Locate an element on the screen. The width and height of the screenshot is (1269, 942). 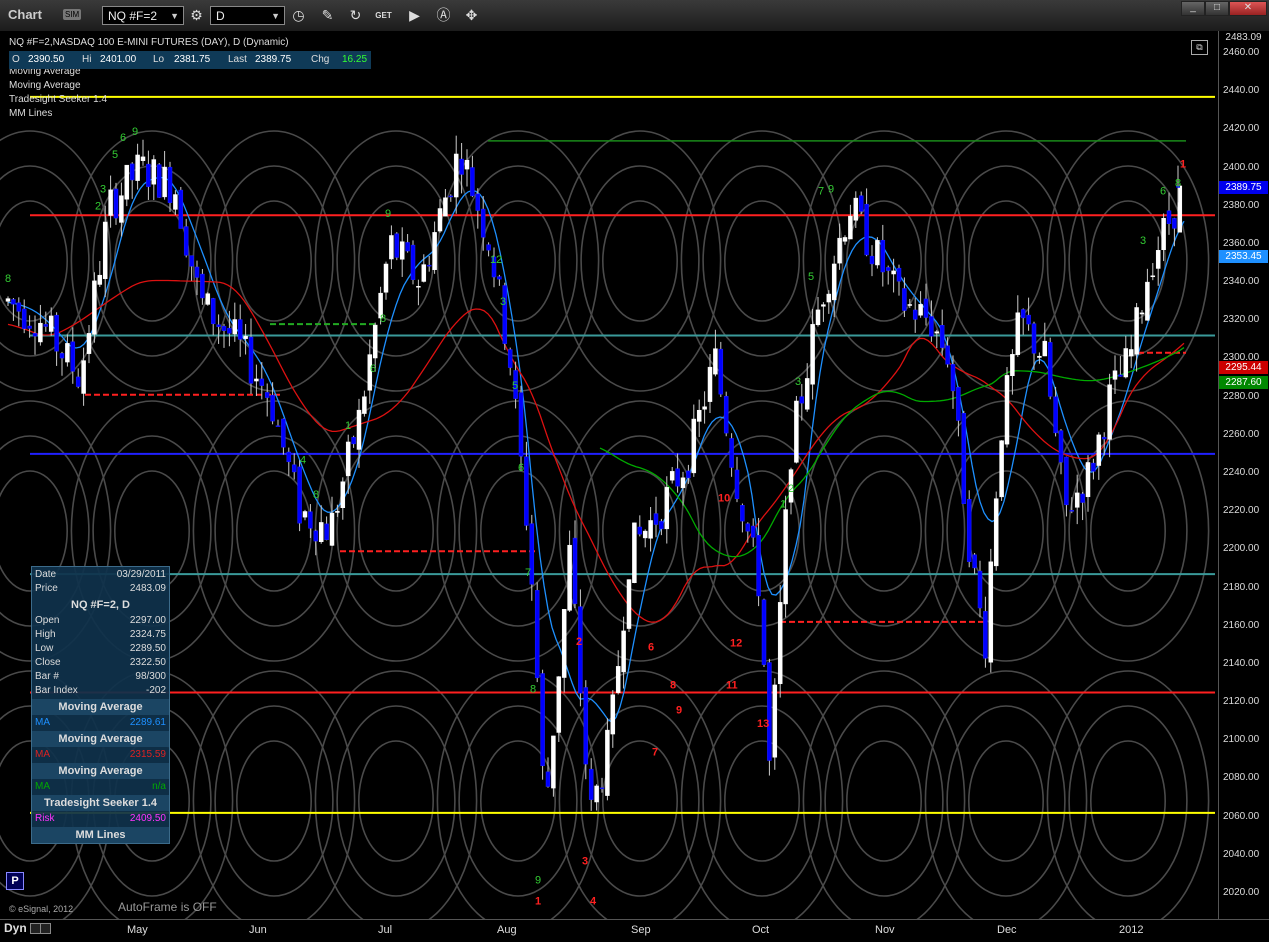
price-axis-label: 2040.00 is located at coordinates (1241, 854).